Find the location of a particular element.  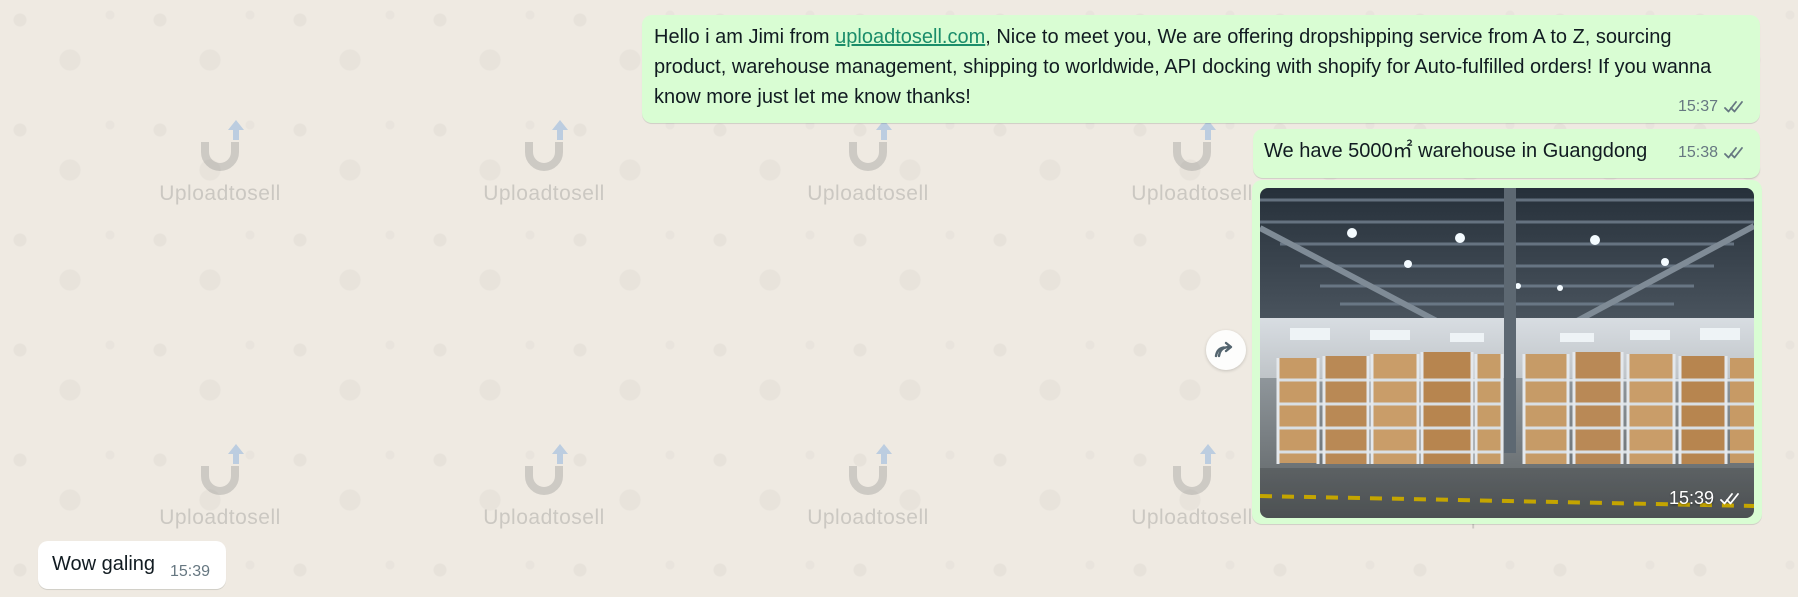

message-meta: 15:38 is located at coordinates (1712, 153).